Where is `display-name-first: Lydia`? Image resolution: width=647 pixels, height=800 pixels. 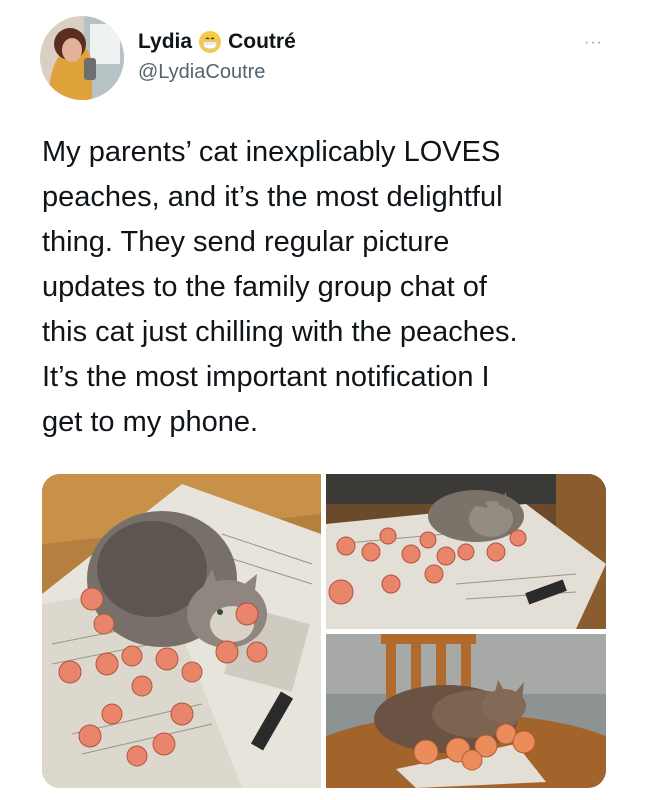
display-name-first: Lydia is located at coordinates (165, 41).